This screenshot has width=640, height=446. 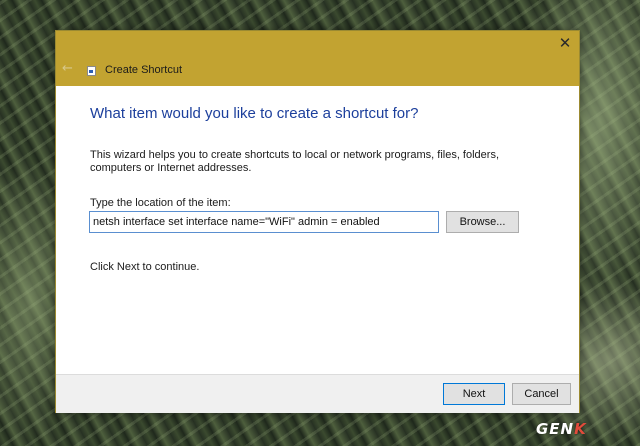 What do you see at coordinates (160, 203) in the screenshot?
I see `location-label: Type the location of the item:` at bounding box center [160, 203].